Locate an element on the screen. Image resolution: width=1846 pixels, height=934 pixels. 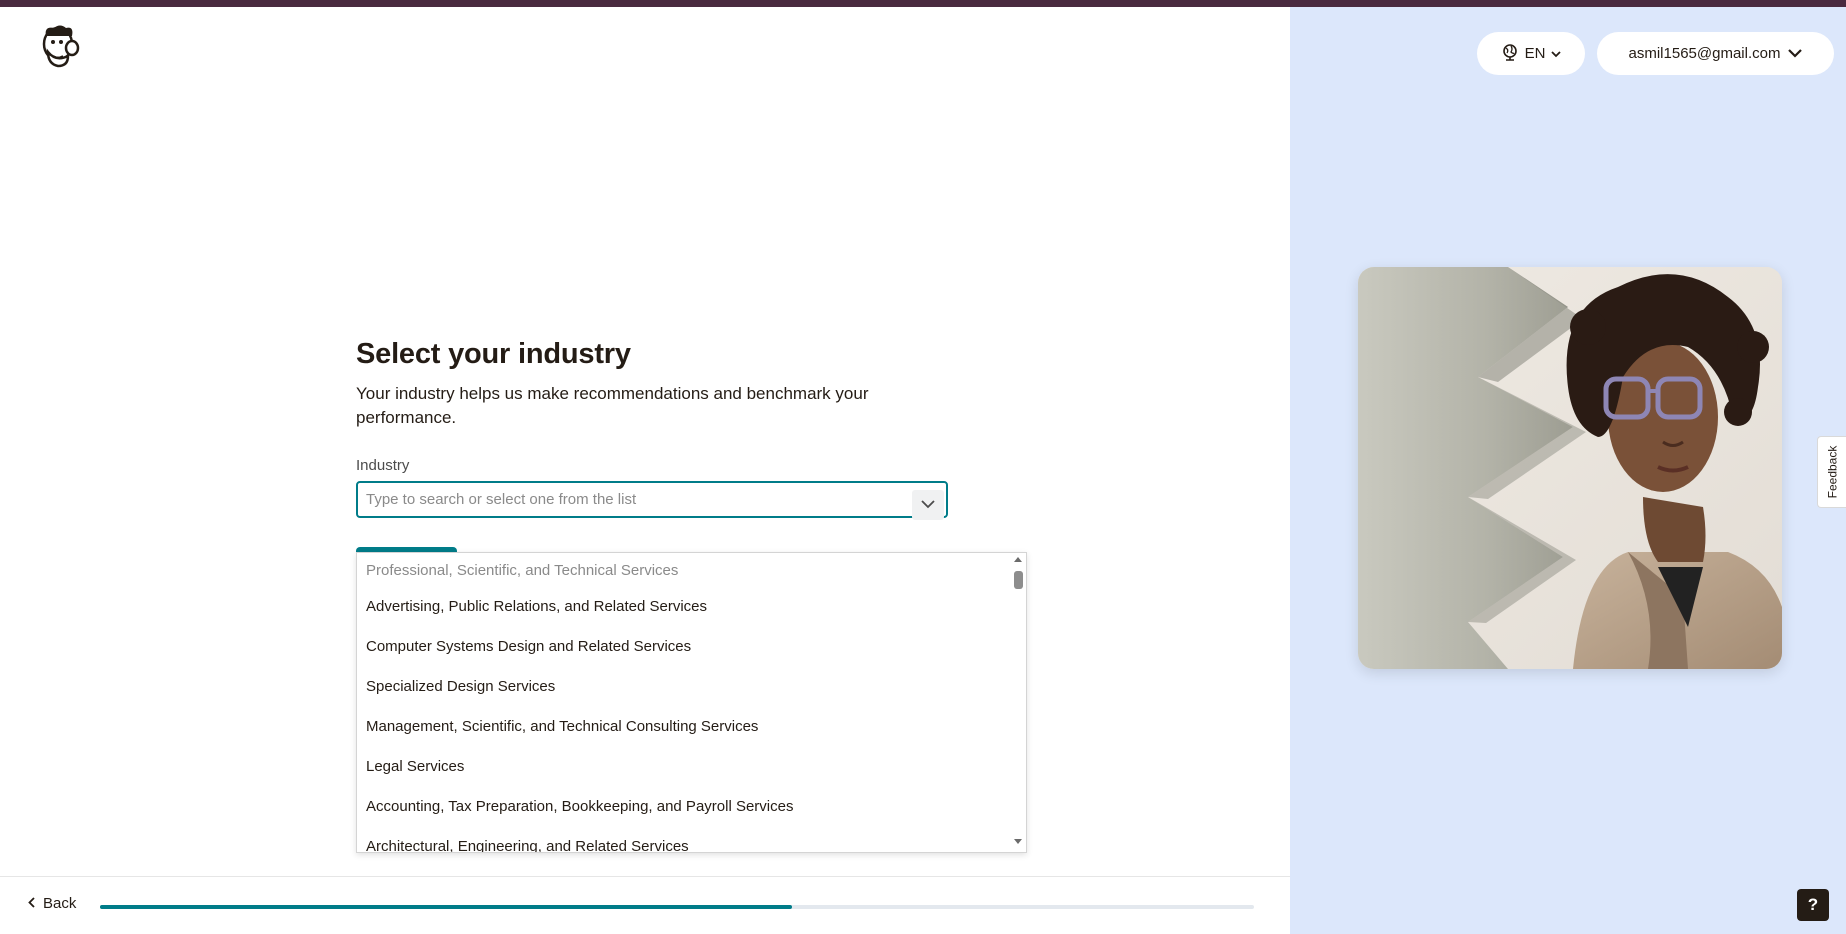
help-label: ? is located at coordinates (1813, 904).